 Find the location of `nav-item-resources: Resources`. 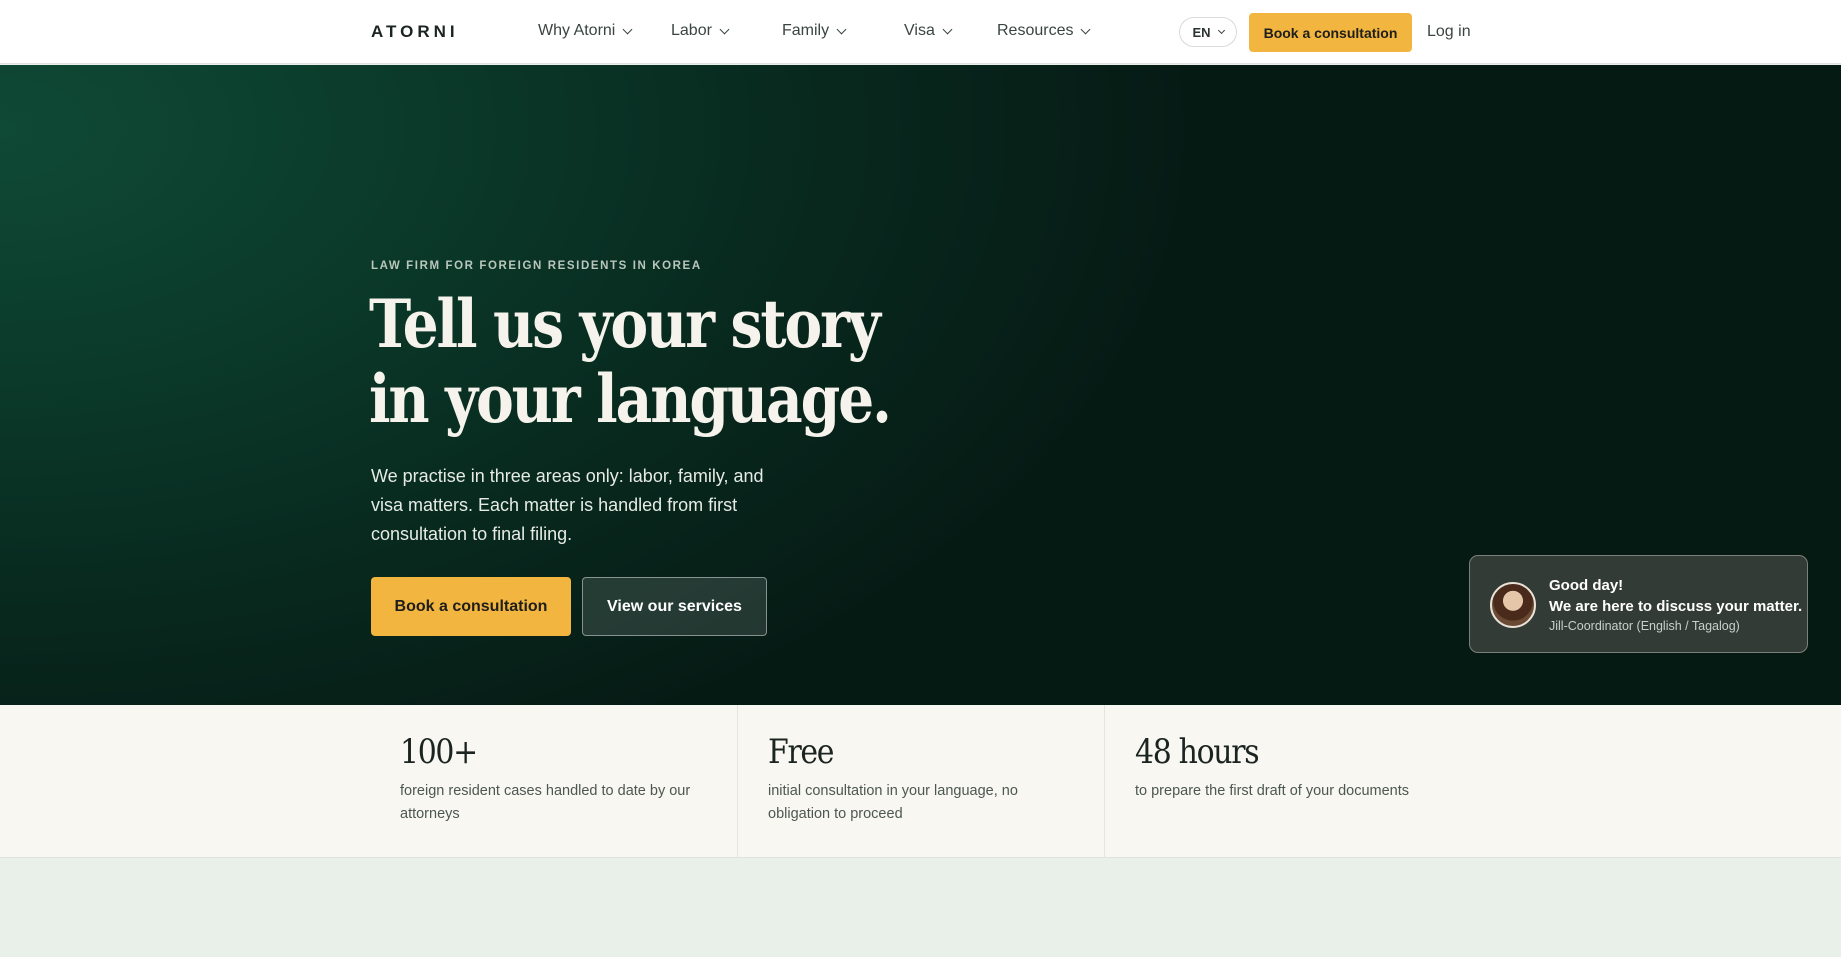

nav-item-resources: Resources is located at coordinates (1044, 31).